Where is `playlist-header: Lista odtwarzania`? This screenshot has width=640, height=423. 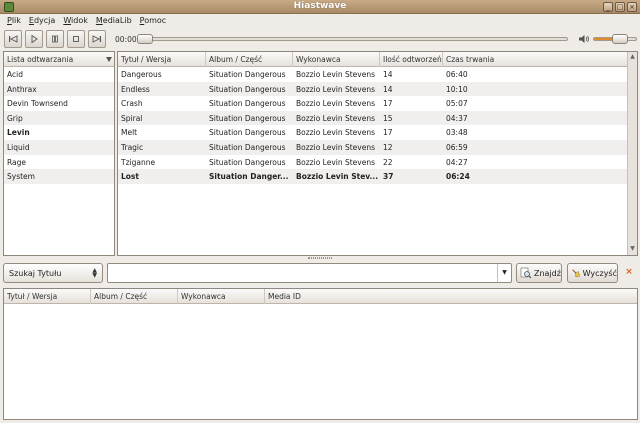 playlist-header: Lista odtwarzania is located at coordinates (59, 59).